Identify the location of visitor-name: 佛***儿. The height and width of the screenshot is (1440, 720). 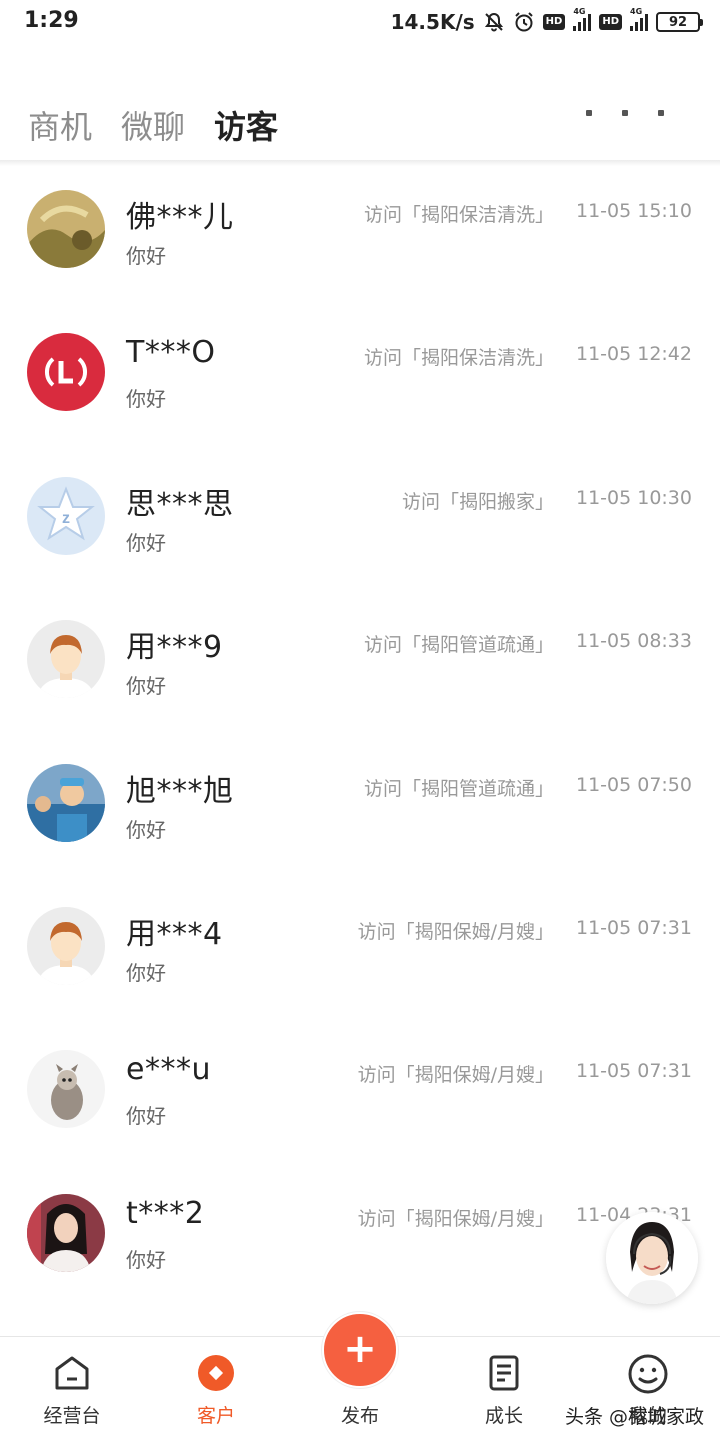
(180, 217).